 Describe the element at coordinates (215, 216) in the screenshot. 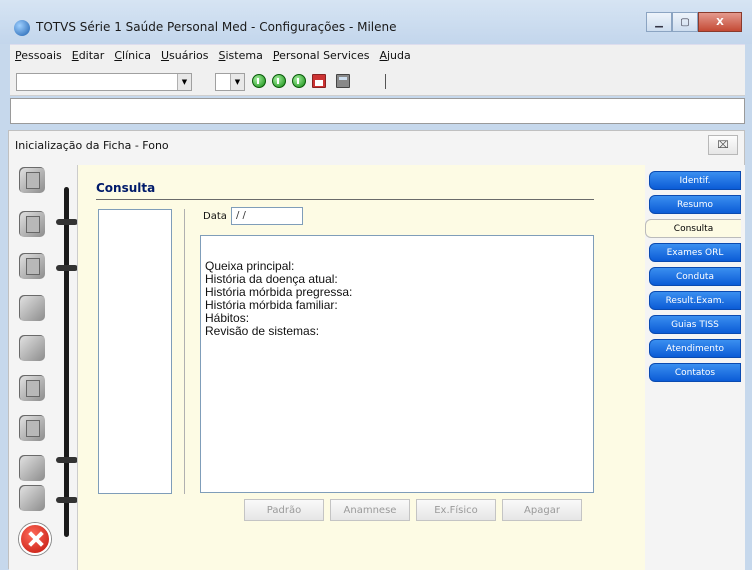

I see `date-label: Data` at that location.